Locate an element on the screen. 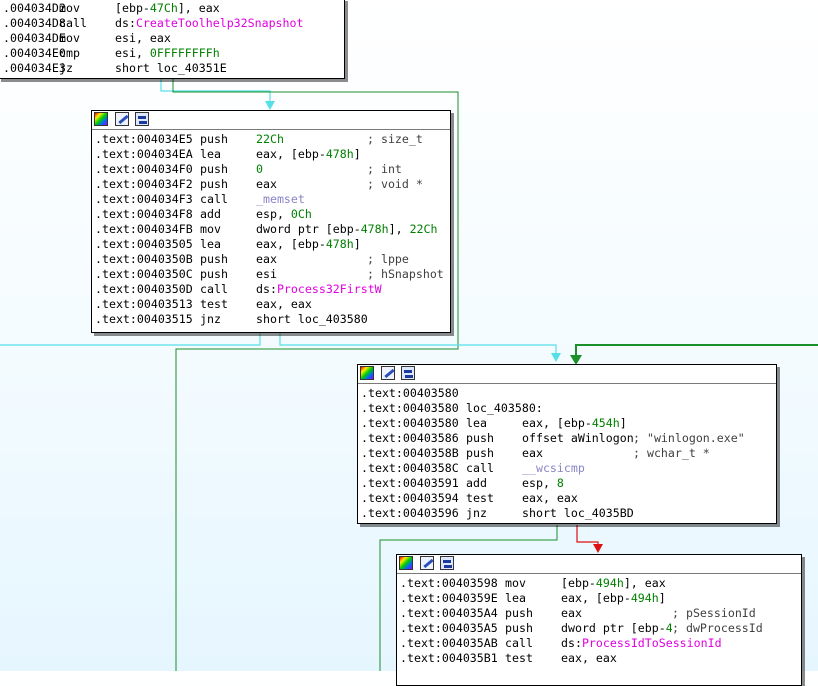  address: .text:00403596 is located at coordinates (410, 513).